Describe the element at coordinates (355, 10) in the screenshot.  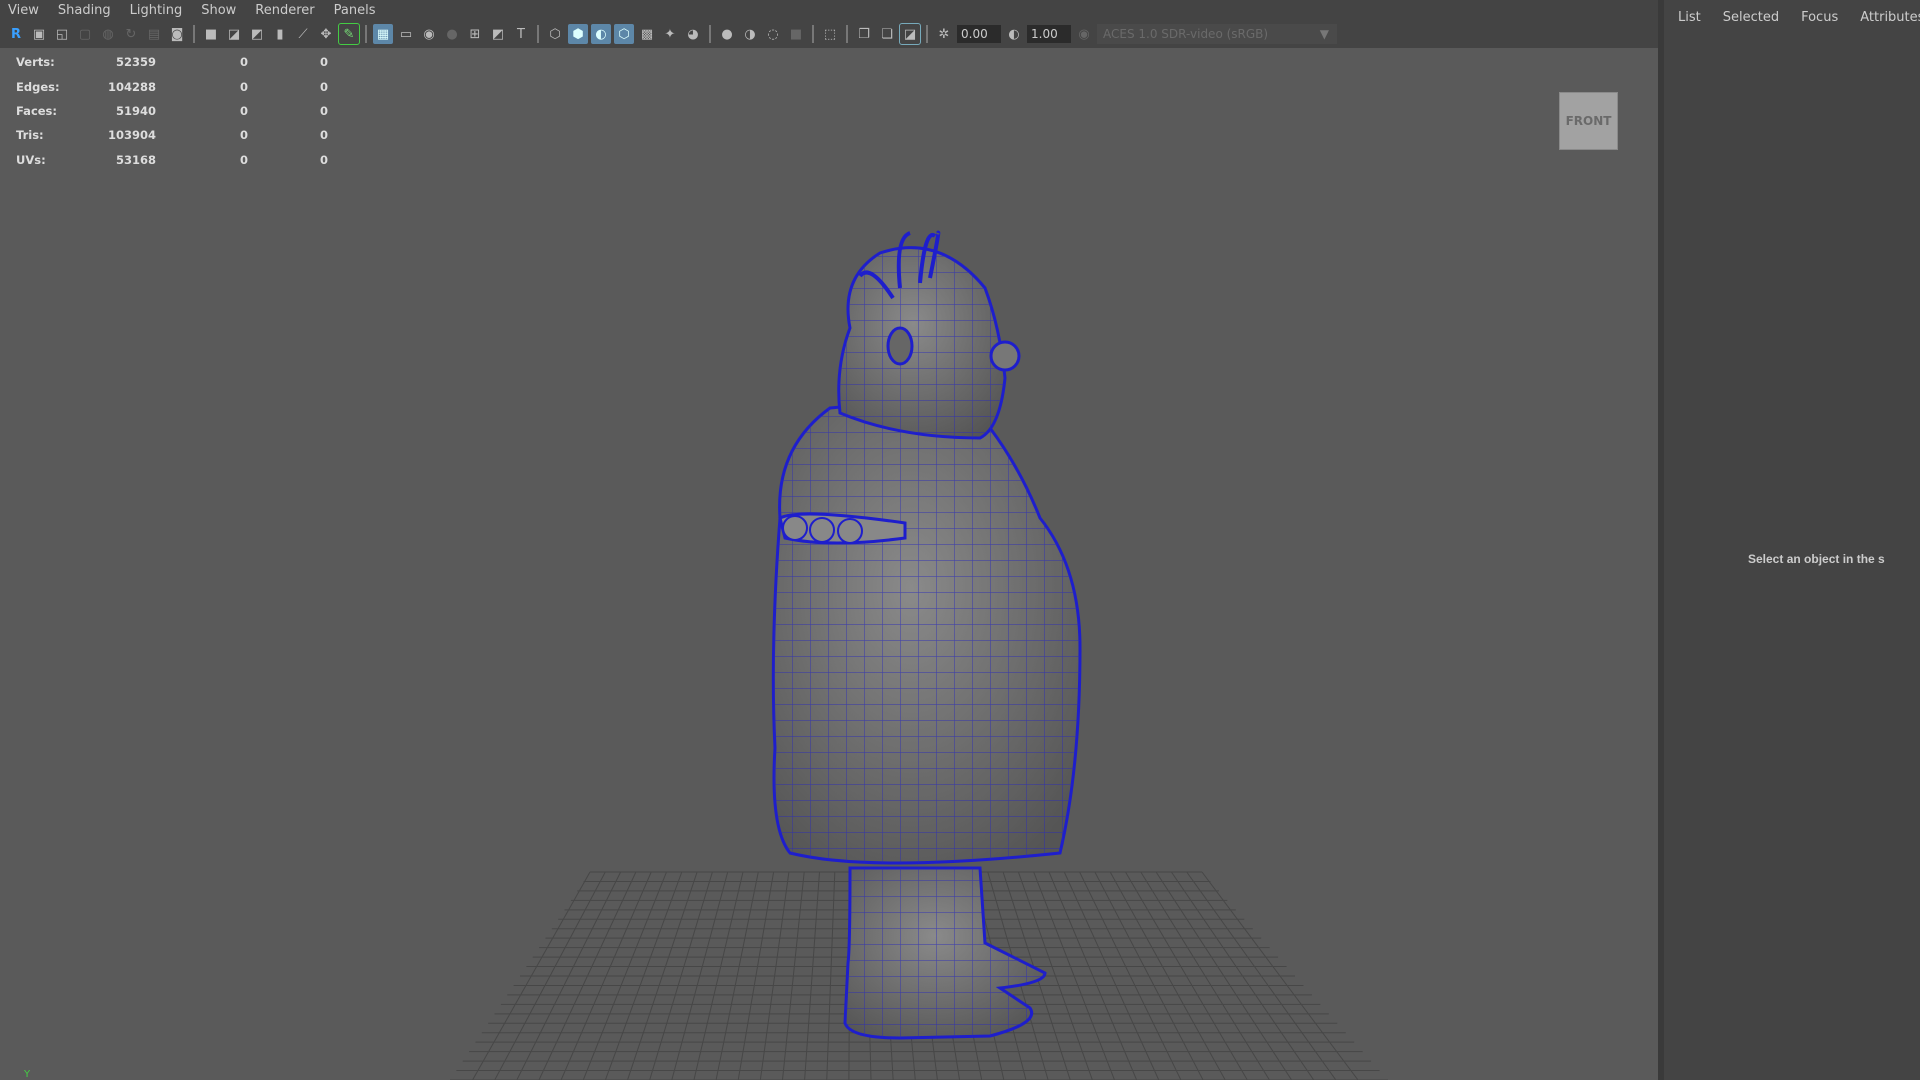
I see `menu-panels: Panels` at that location.